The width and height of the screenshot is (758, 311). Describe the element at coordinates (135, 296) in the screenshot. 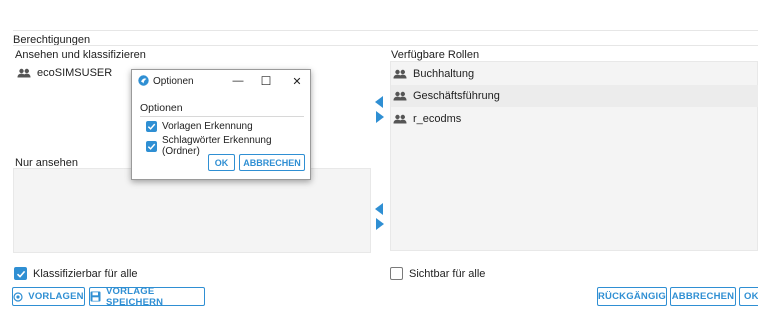

I see `save-template-label: VORLAGE SPEICHERN` at that location.